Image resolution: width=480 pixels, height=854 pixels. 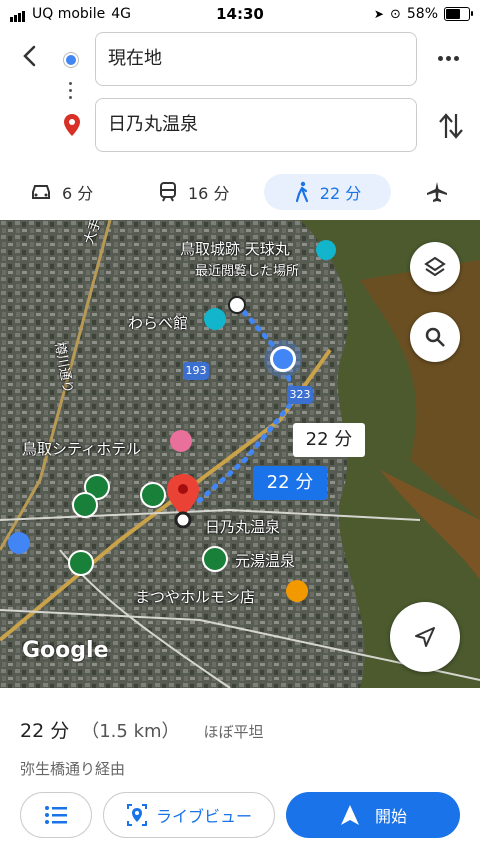 I want to click on label-castle: 鳥取城跡 天球丸, so click(x=235, y=249).